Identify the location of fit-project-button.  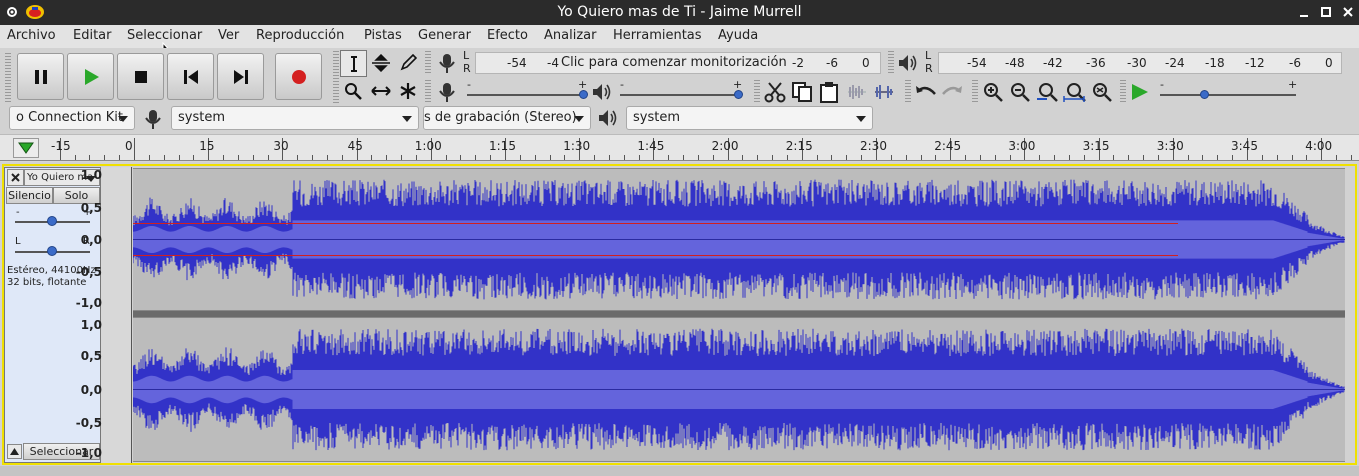
(1075, 94).